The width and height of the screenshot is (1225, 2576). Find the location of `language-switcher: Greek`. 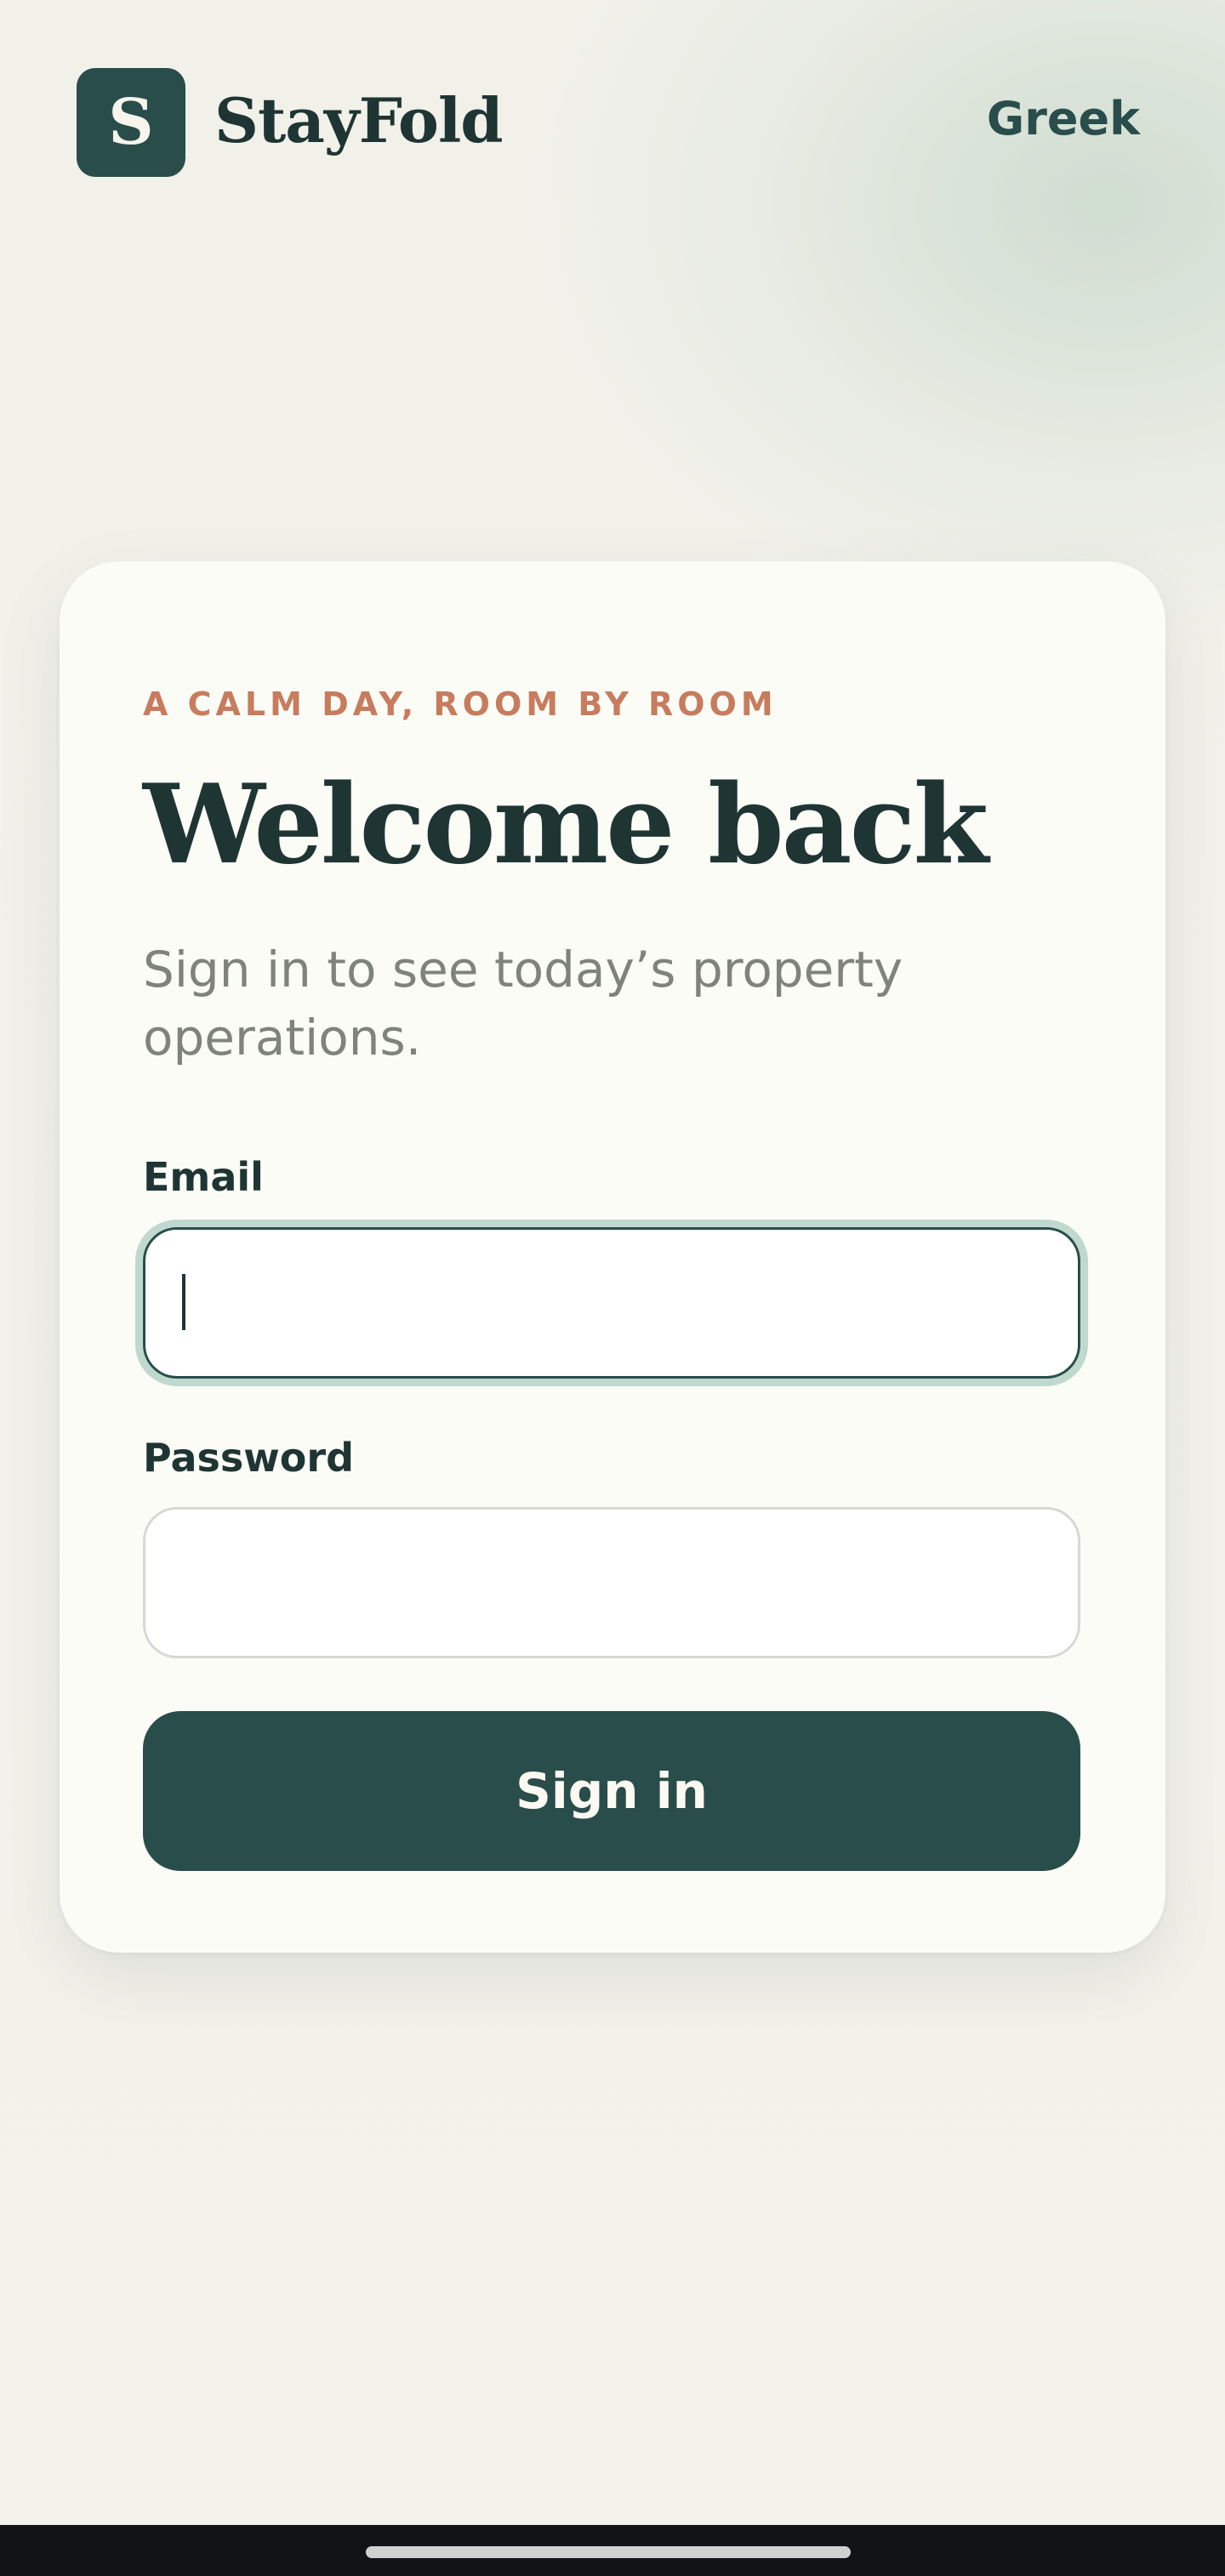

language-switcher: Greek is located at coordinates (1063, 119).